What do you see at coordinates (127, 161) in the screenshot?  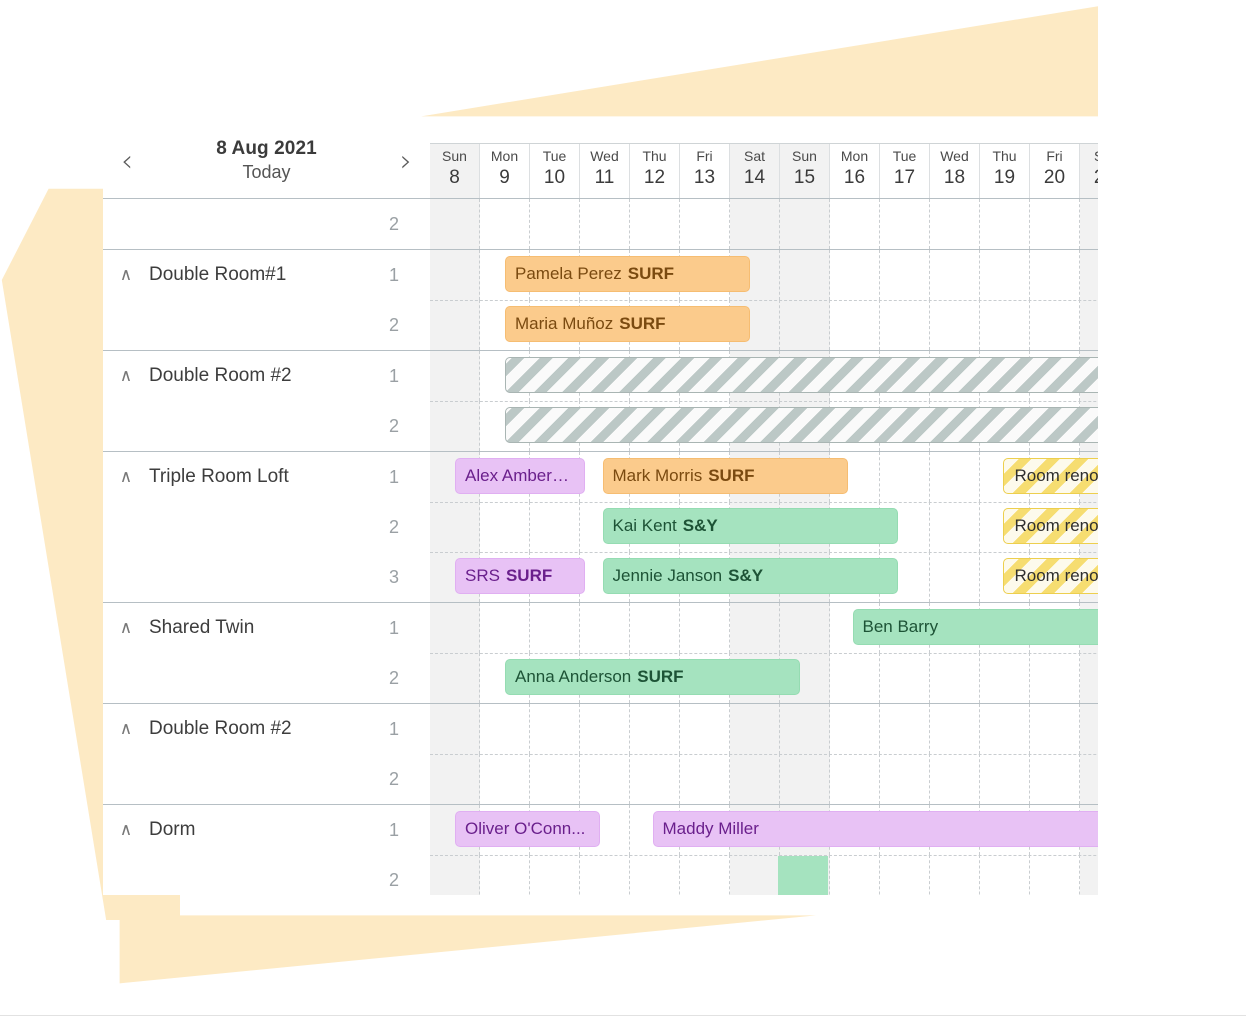 I see `previous-period-button: ‹` at bounding box center [127, 161].